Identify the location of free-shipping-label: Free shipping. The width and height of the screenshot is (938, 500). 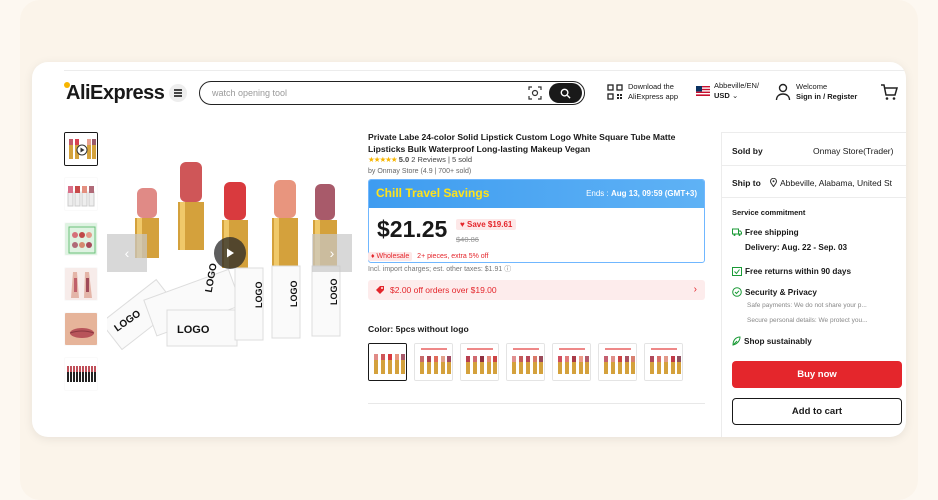
(772, 232).